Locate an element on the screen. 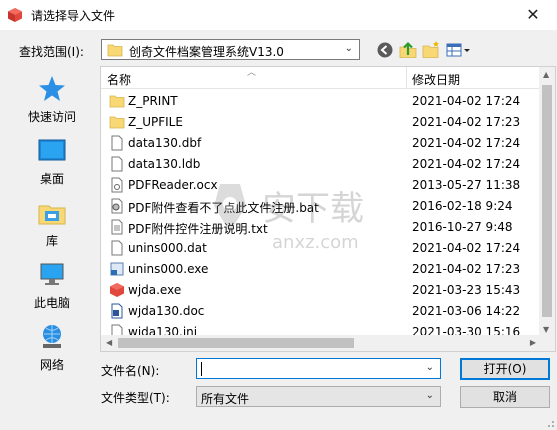 Image resolution: width=557 pixels, height=430 pixels. file-name: wjda130.doc is located at coordinates (166, 311).